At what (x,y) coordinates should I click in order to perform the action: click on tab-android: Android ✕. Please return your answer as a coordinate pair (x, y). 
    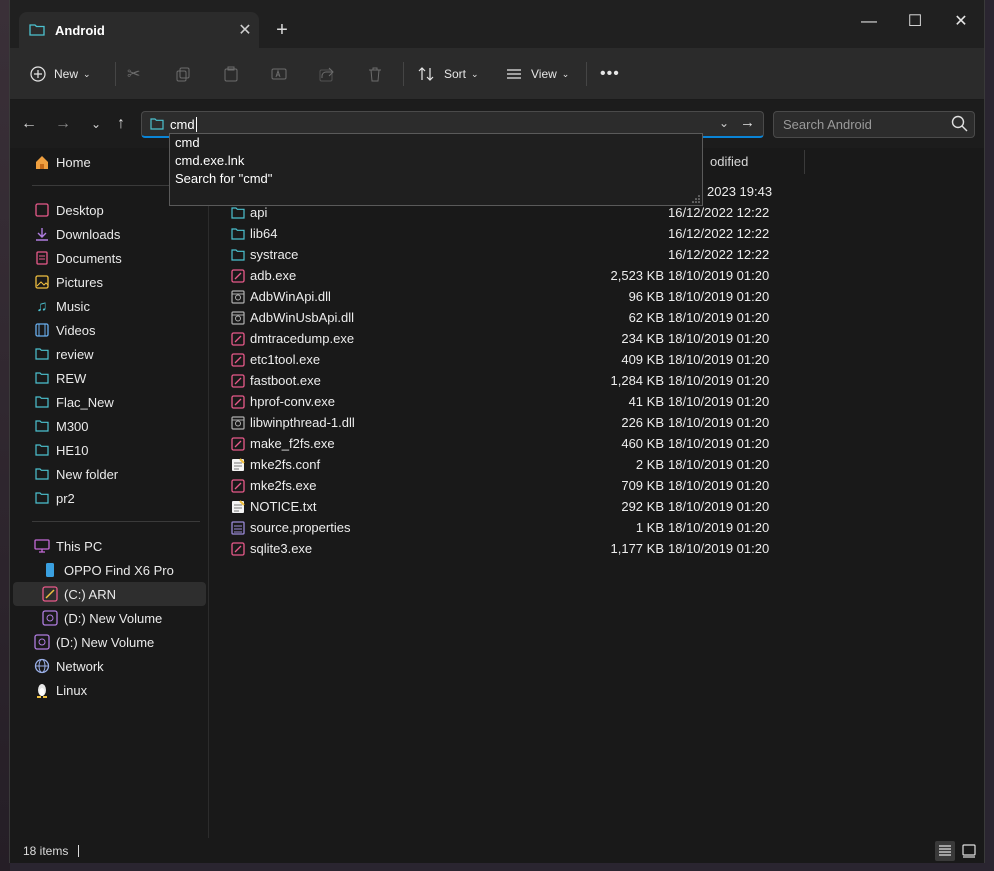
    Looking at the image, I should click on (139, 30).